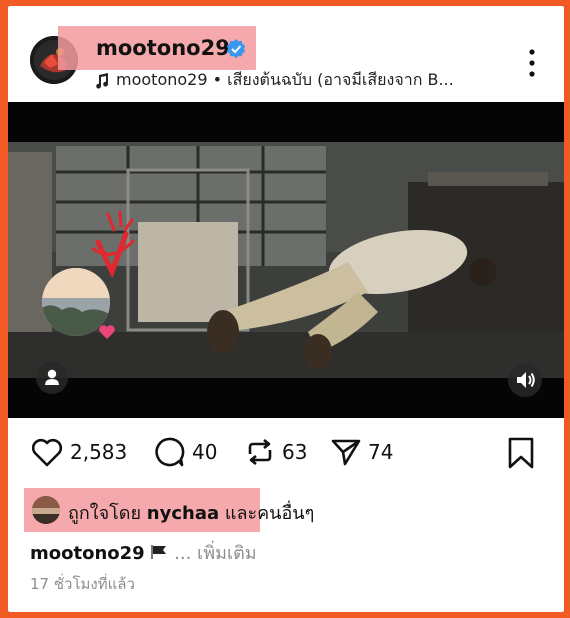 The height and width of the screenshot is (618, 570). What do you see at coordinates (183, 513) in the screenshot?
I see `liked-by-user: nychaa` at bounding box center [183, 513].